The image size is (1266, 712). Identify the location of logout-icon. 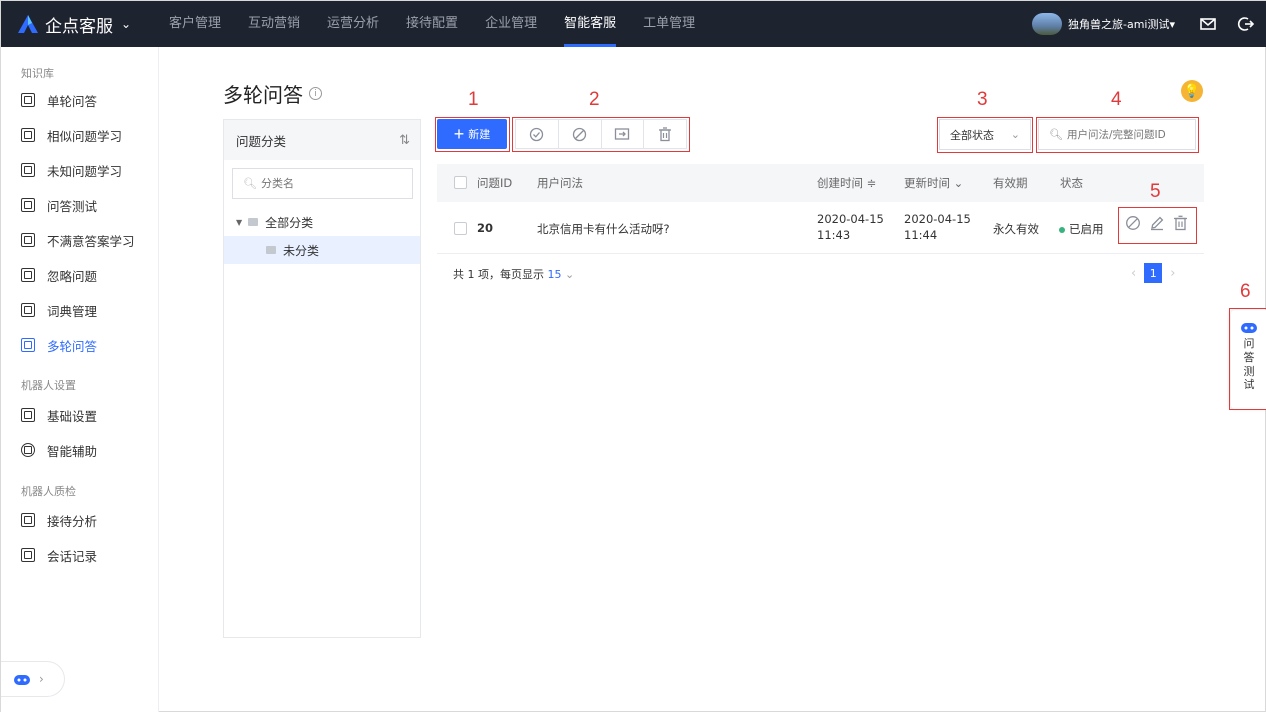
(1246, 24).